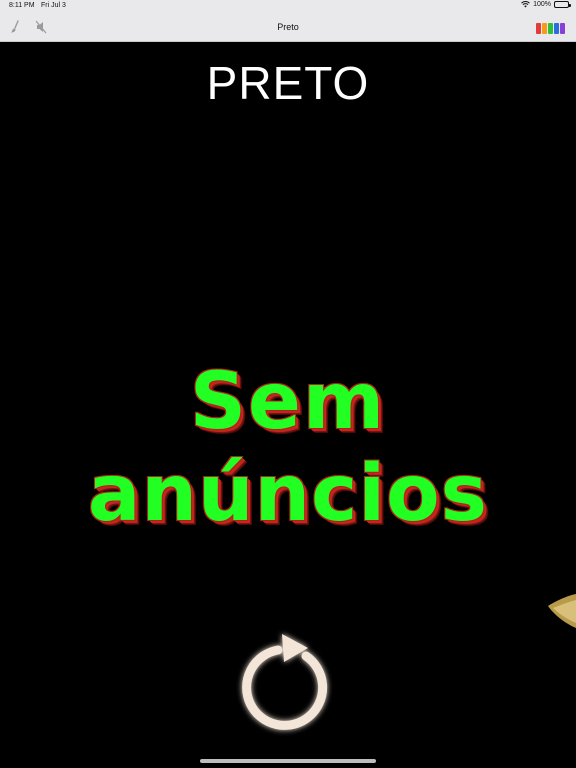 The image size is (576, 768). I want to click on wifi-icon, so click(525, 4).